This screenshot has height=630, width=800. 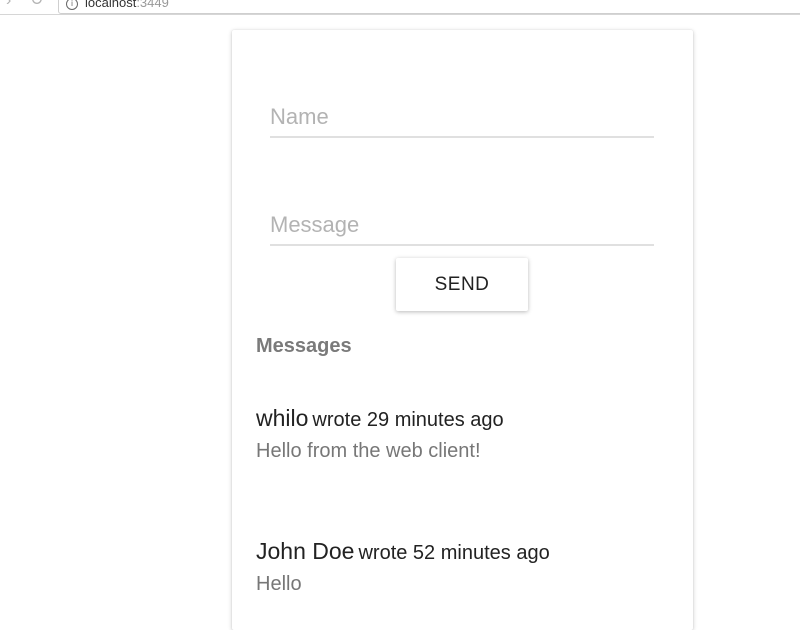 I want to click on info-icon: i, so click(x=72, y=5).